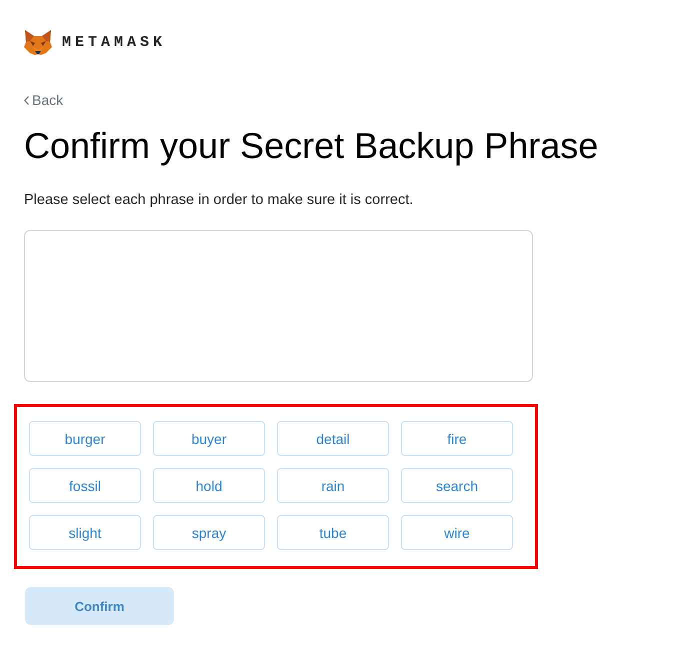 This screenshot has width=686, height=647. What do you see at coordinates (26, 100) in the screenshot?
I see `chevron-left-icon` at bounding box center [26, 100].